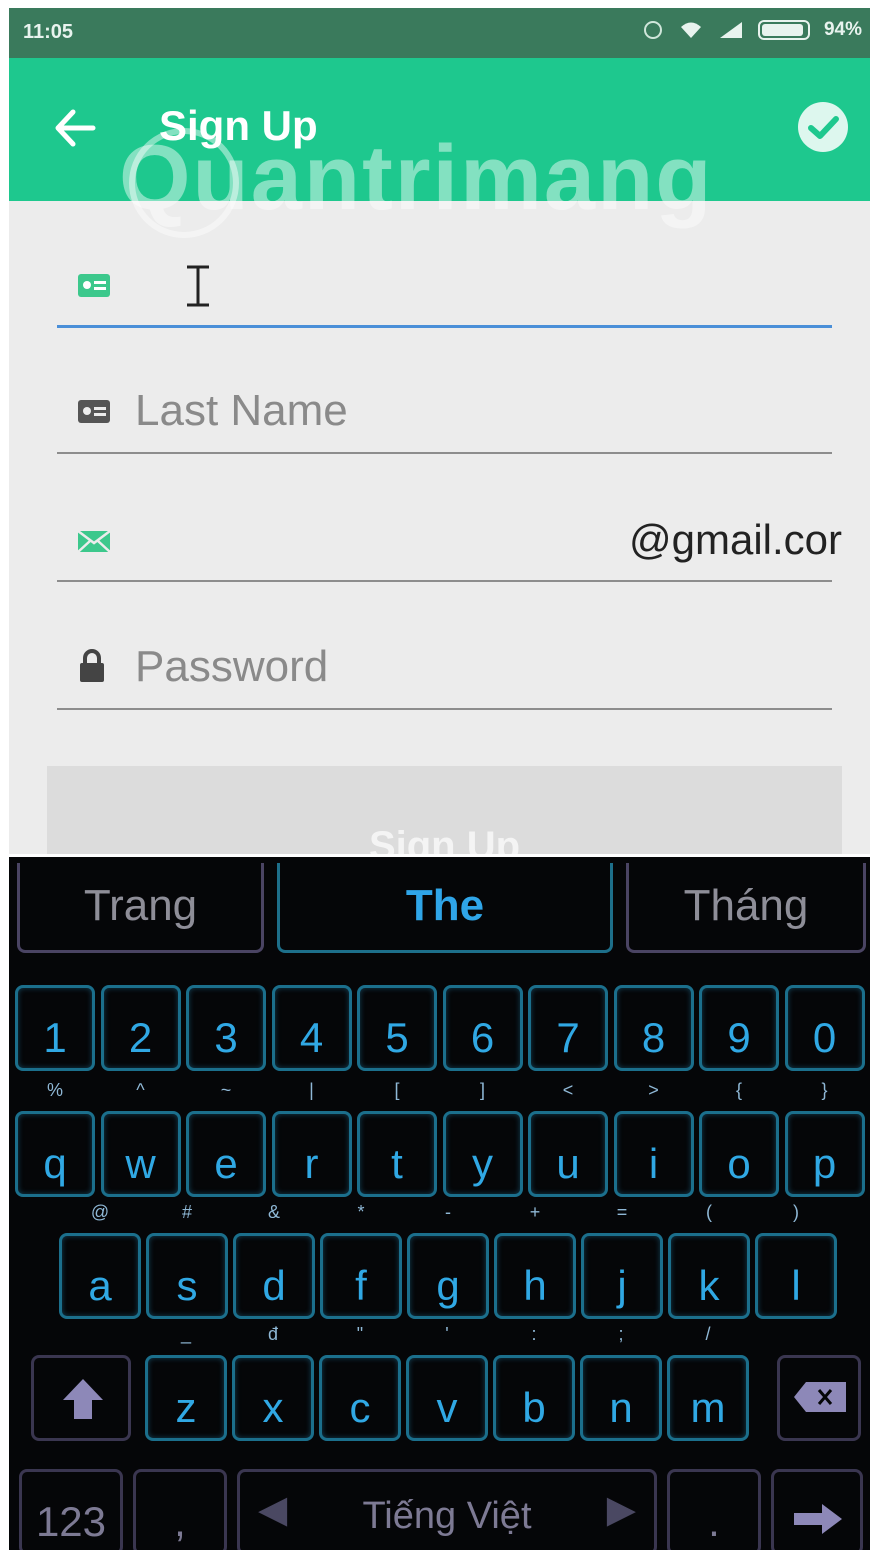 The height and width of the screenshot is (1550, 870). Describe the element at coordinates (75, 128) in the screenshot. I see `back-arrow-icon` at that location.